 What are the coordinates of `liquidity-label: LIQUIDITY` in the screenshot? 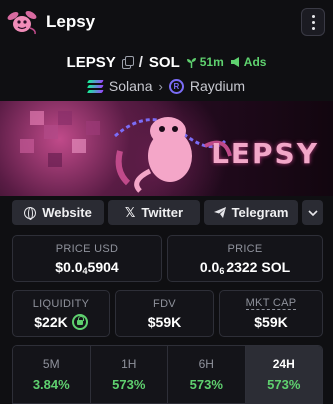 It's located at (61, 303).